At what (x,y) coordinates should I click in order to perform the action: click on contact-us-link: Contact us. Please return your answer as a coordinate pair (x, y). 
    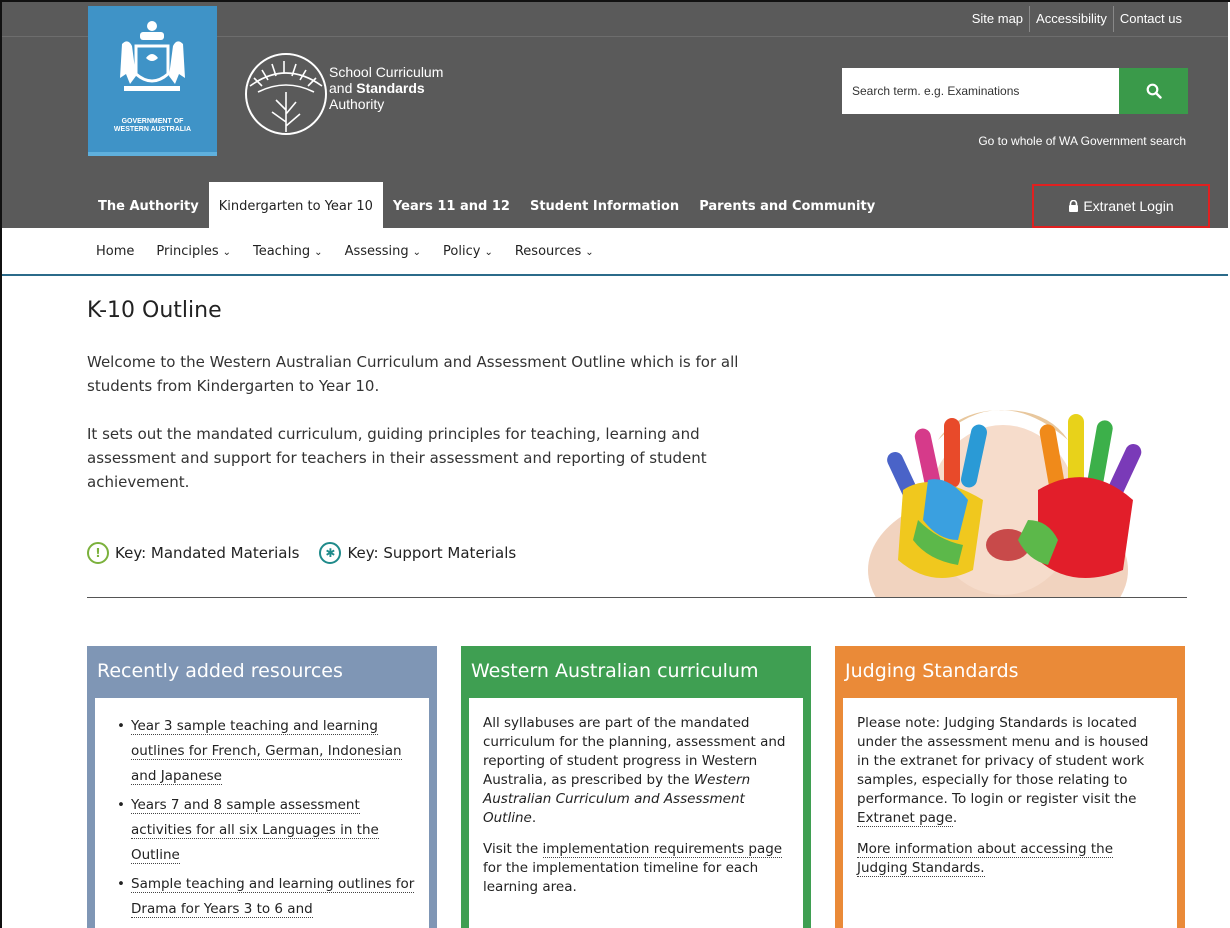
    Looking at the image, I should click on (1151, 19).